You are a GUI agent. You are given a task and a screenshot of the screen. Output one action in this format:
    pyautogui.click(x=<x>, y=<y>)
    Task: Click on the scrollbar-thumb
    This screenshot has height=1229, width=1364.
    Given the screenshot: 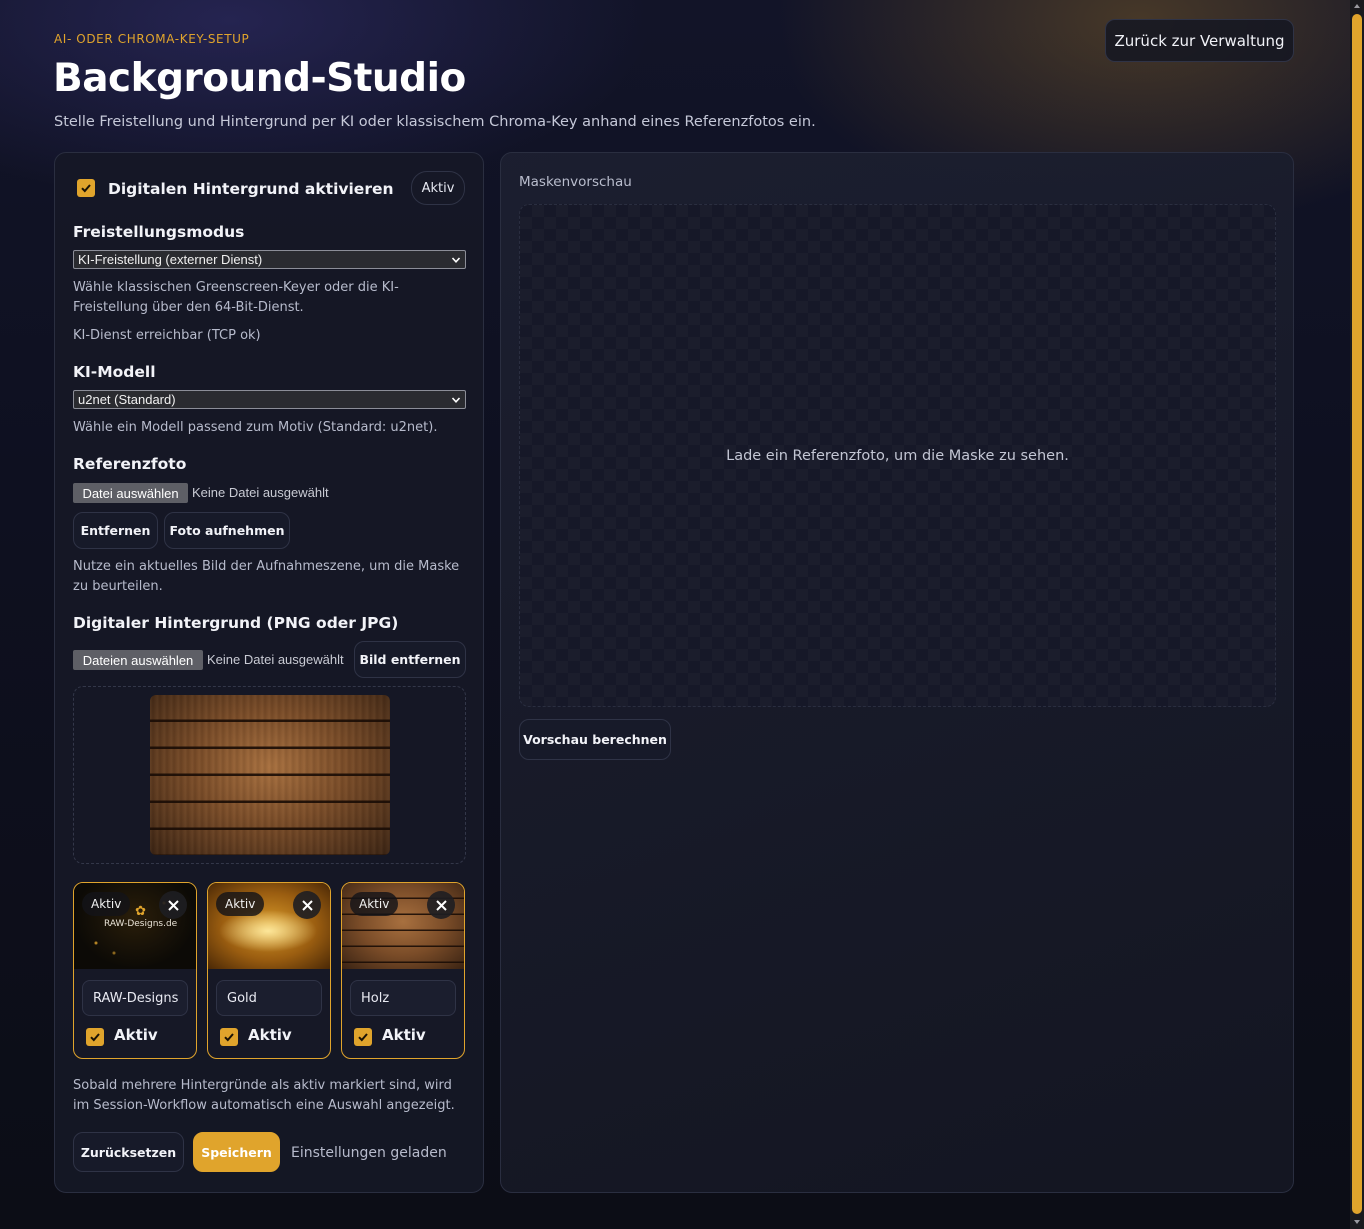 What is the action you would take?
    pyautogui.click(x=1357, y=614)
    